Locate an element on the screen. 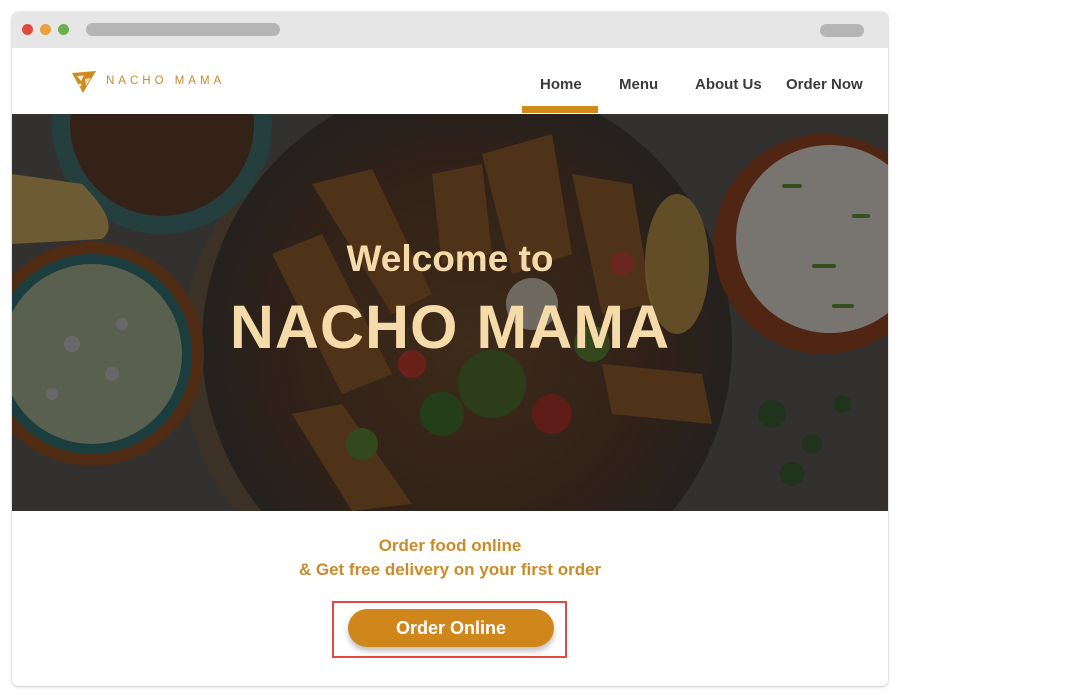  browser-menu-button is located at coordinates (842, 30).